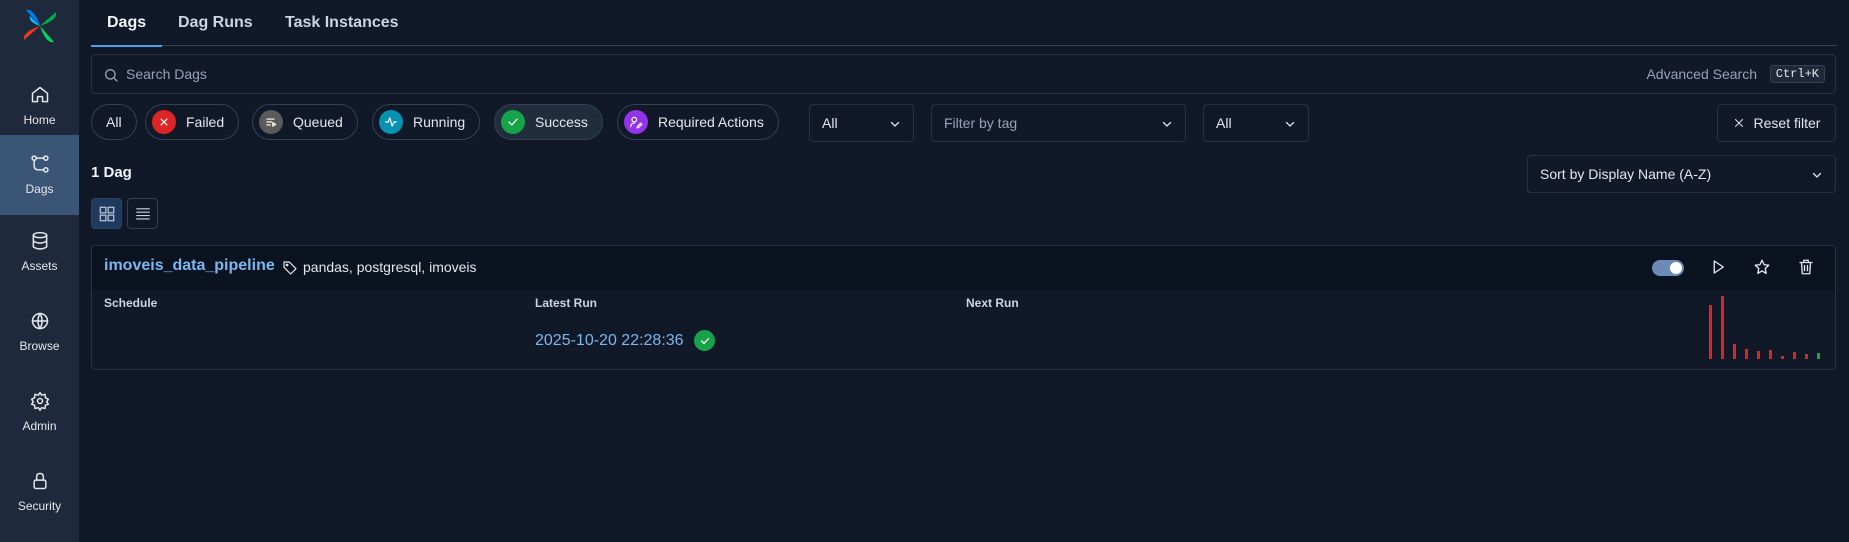  I want to click on search-icon, so click(111, 75).